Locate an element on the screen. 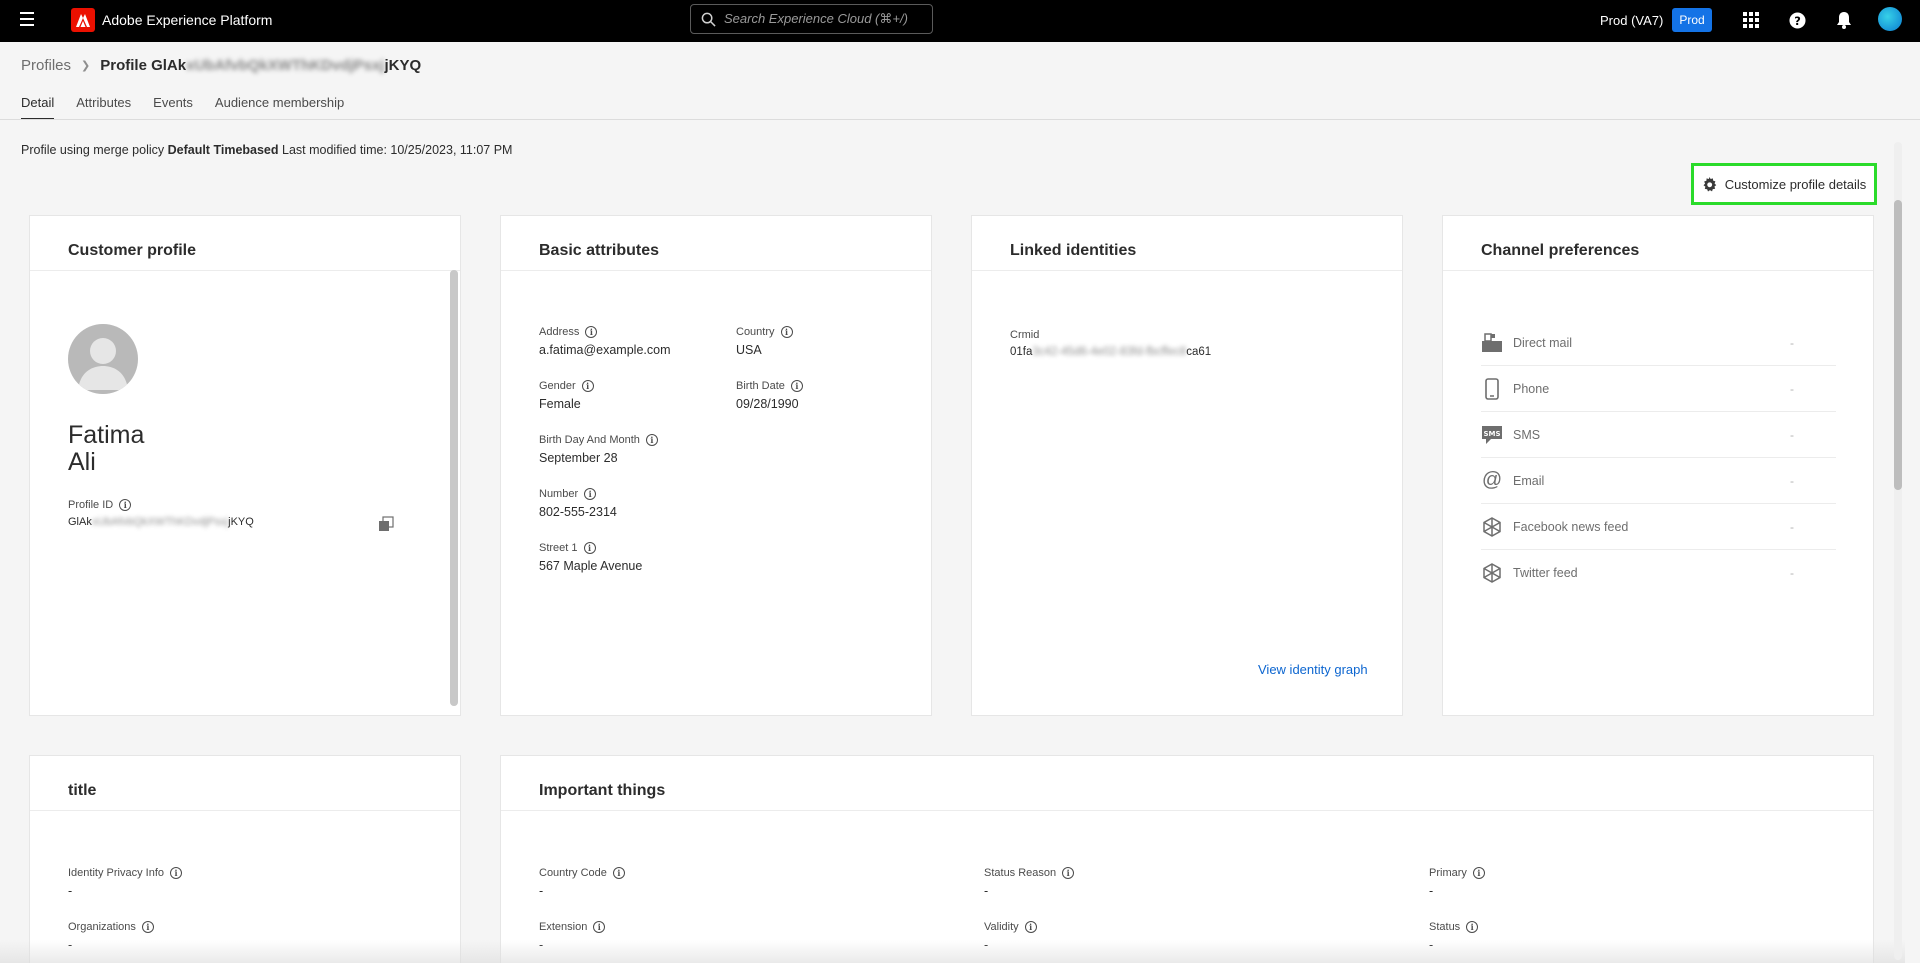 Image resolution: width=1920 pixels, height=963 pixels. customize-profile-details-button: Customize profile details is located at coordinates (1784, 184).